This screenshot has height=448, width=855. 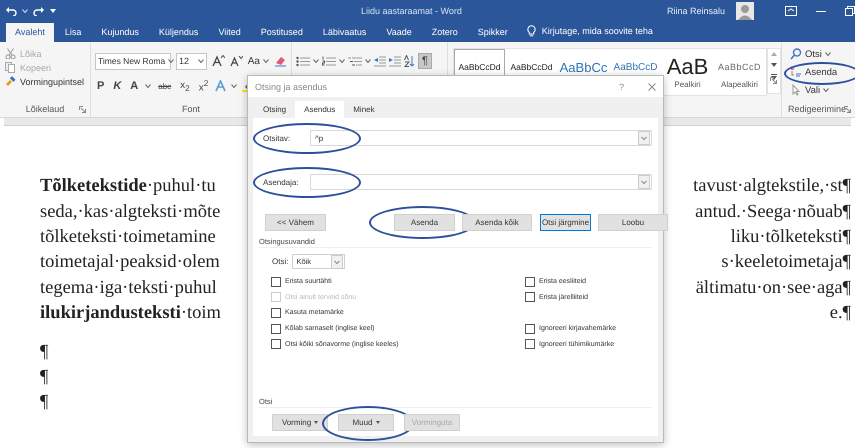 What do you see at coordinates (810, 90) in the screenshot?
I see `editing-button: Vali` at bounding box center [810, 90].